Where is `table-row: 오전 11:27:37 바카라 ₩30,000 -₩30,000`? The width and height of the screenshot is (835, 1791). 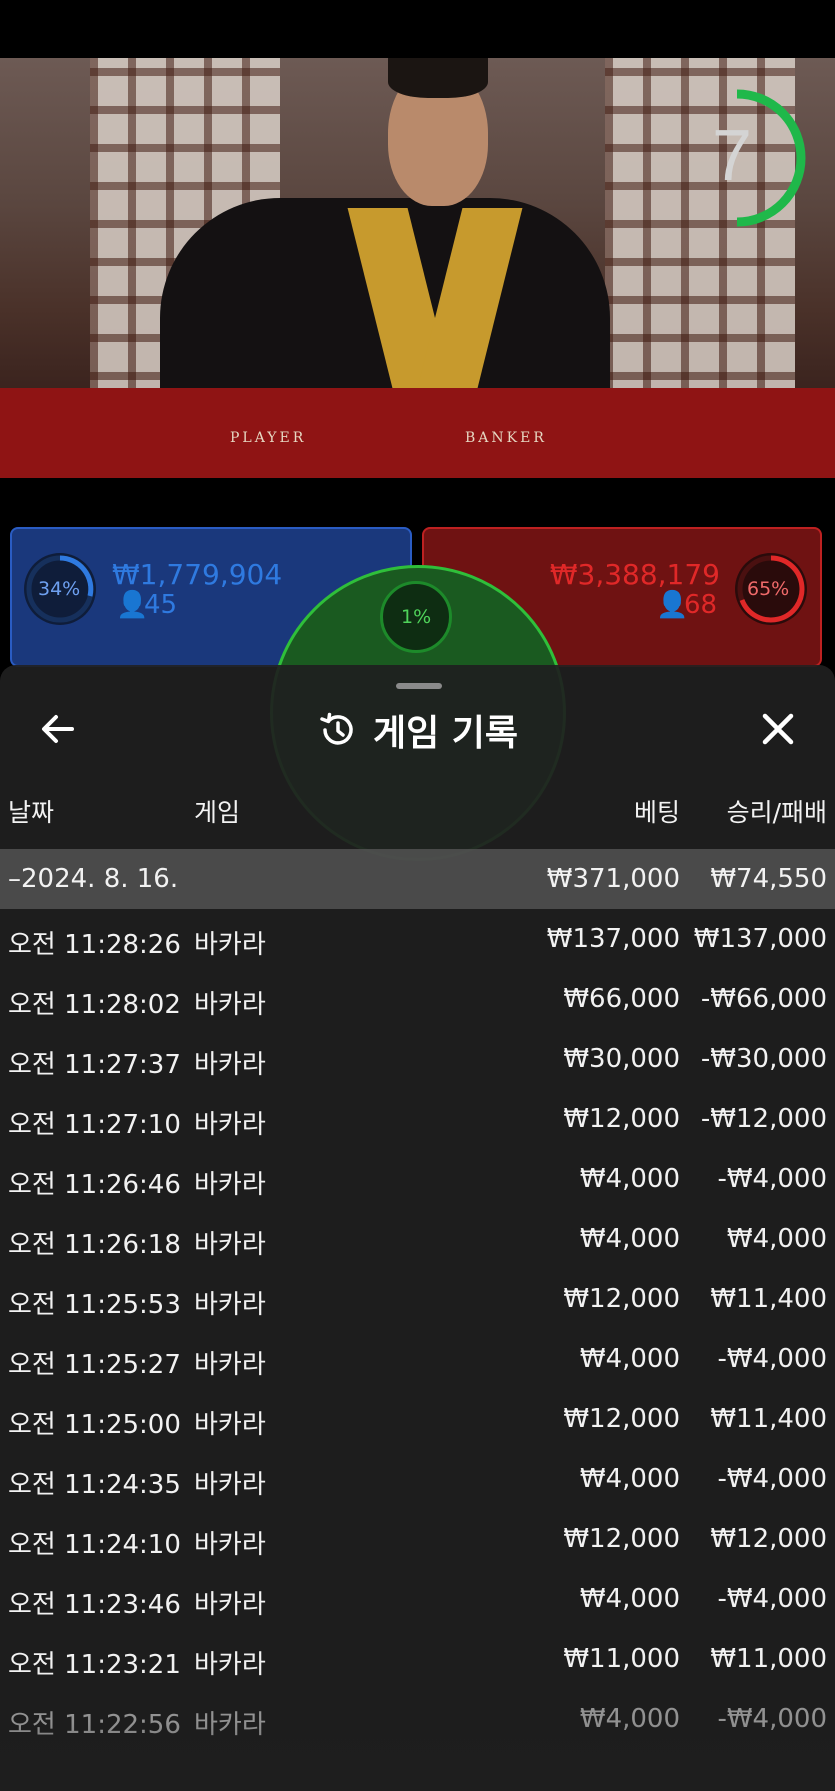
table-row: 오전 11:27:37 바카라 ₩30,000 -₩30,000 is located at coordinates (417, 1059).